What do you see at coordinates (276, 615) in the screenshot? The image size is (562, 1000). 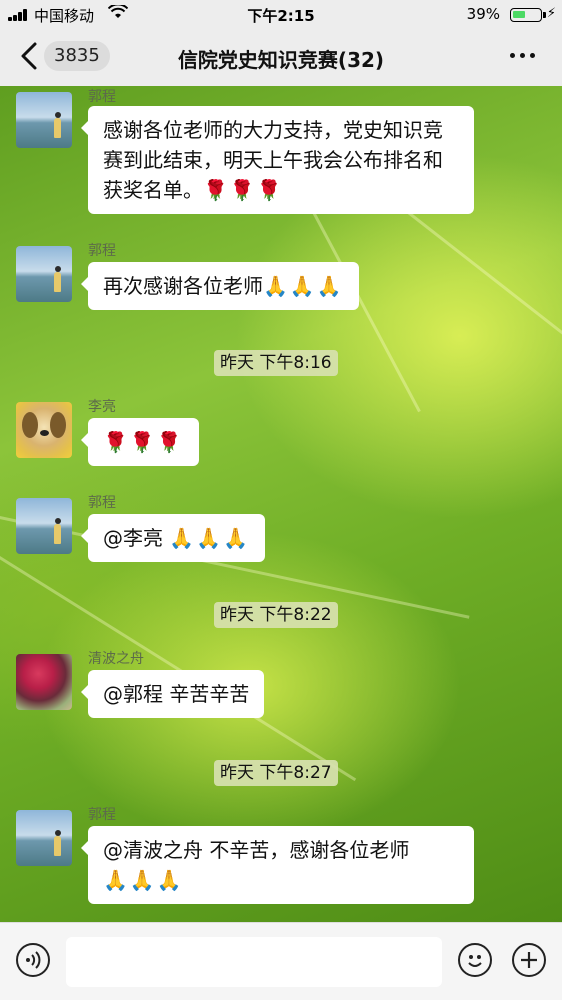 I see `timestamp: 昨天 下午8:22` at bounding box center [276, 615].